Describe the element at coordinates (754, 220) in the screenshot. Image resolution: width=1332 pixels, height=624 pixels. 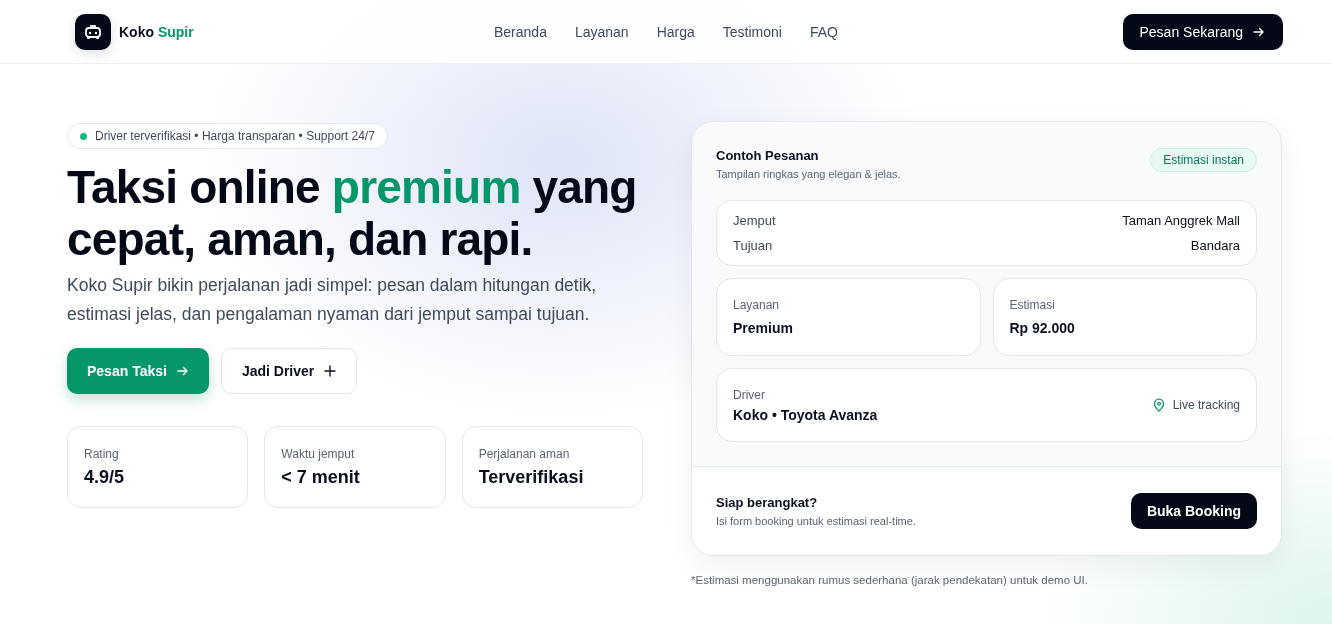
I see `route-label: Jemput` at that location.